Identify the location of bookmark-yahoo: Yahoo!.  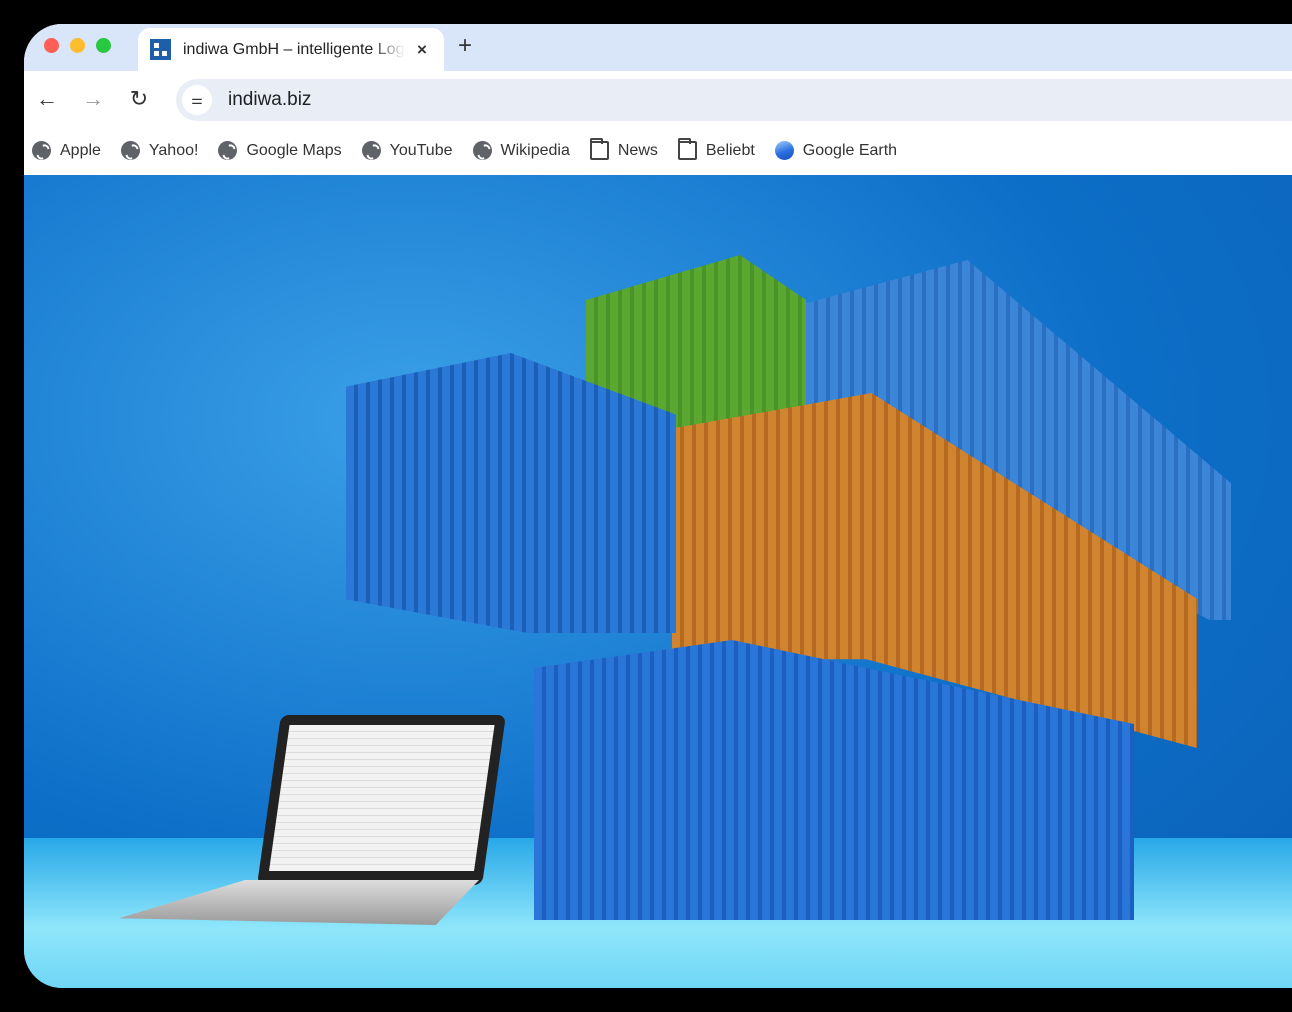
(159, 150).